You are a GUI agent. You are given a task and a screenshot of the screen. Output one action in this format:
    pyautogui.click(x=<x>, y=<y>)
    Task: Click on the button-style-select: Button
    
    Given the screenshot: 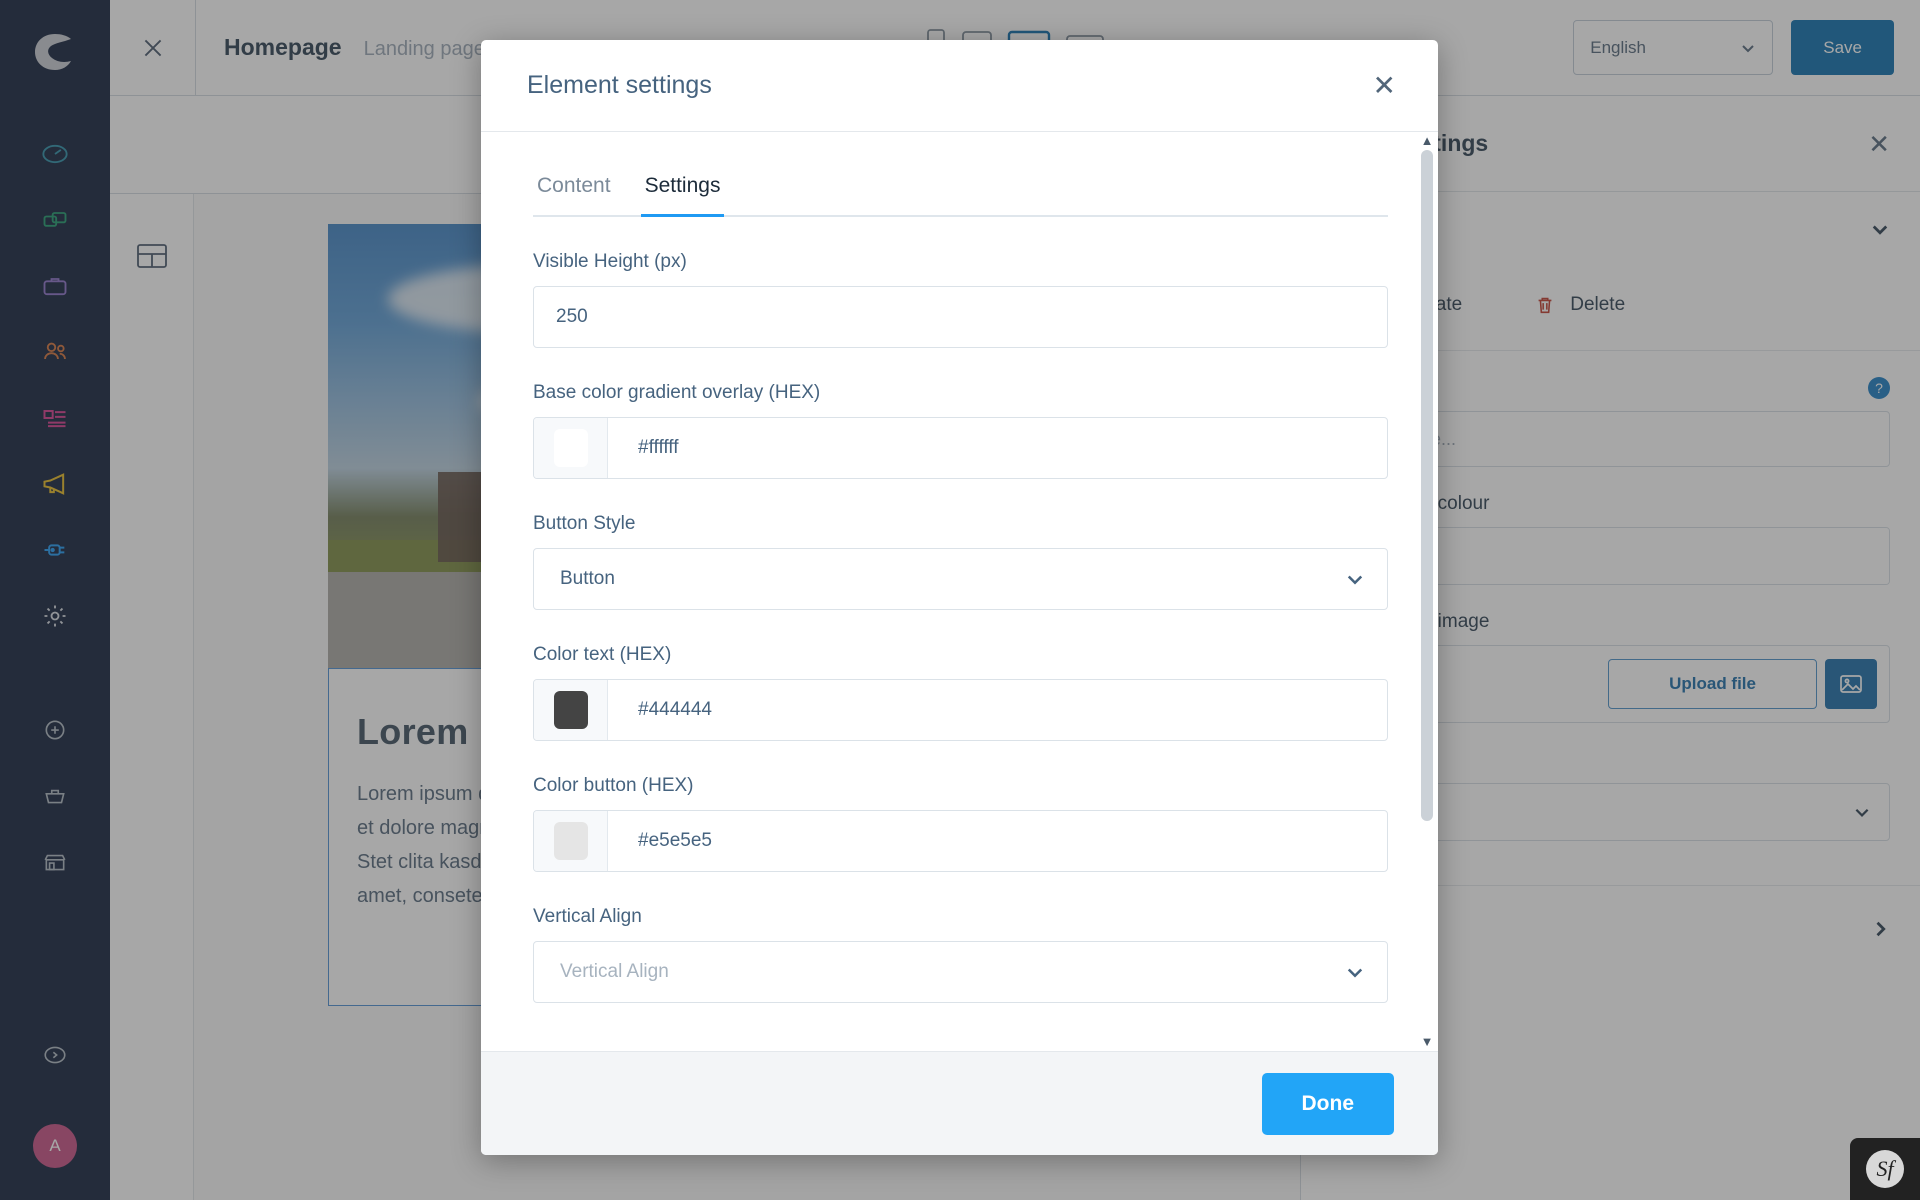 What is the action you would take?
    pyautogui.click(x=960, y=579)
    